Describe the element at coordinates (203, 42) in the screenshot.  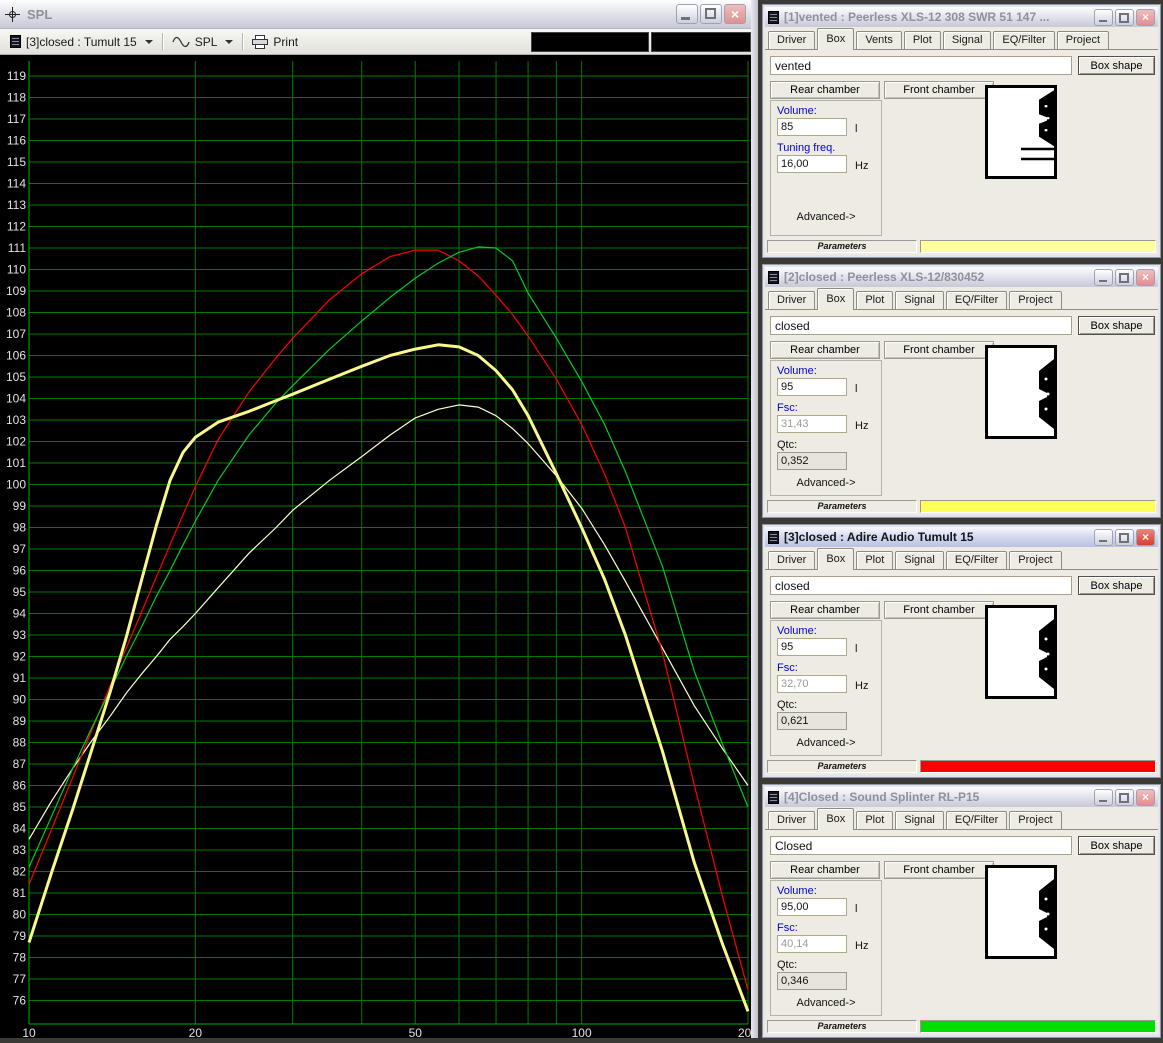
I see `plot-type-dropdown: SPL` at that location.